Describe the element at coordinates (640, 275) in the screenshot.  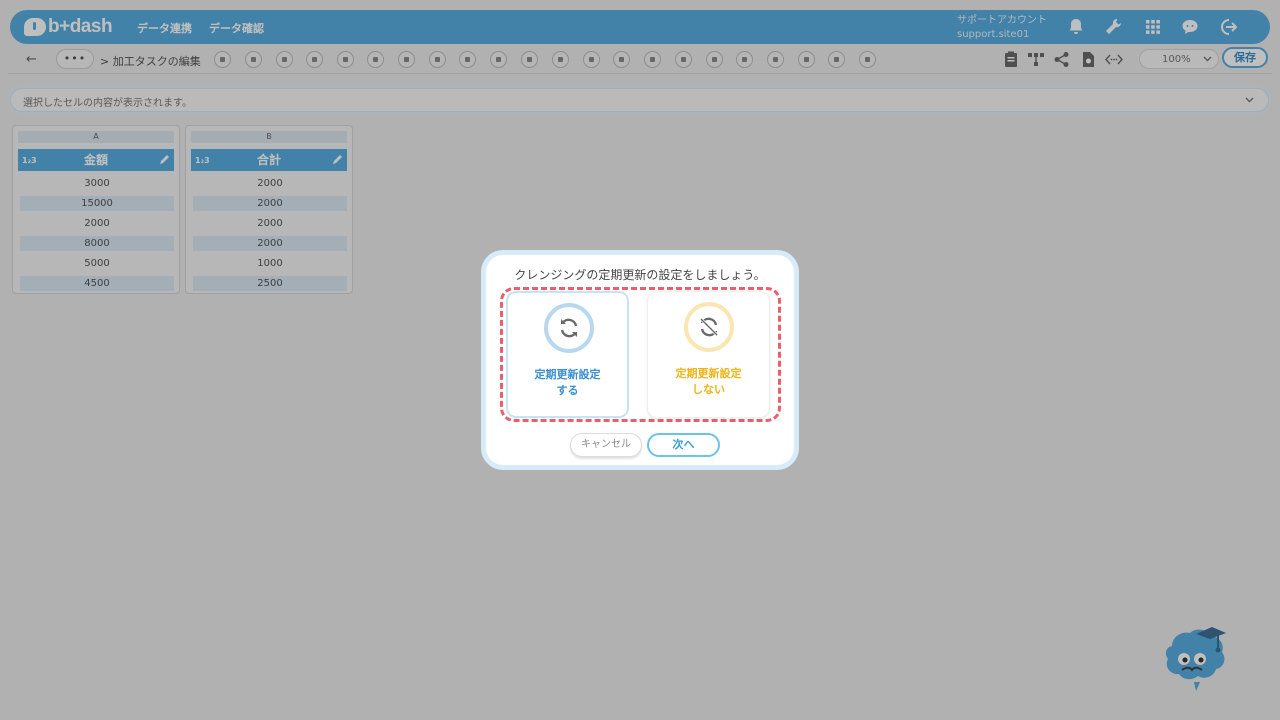
I see `dialog-title: クレンジングの定期更新の設定をしましょう。` at that location.